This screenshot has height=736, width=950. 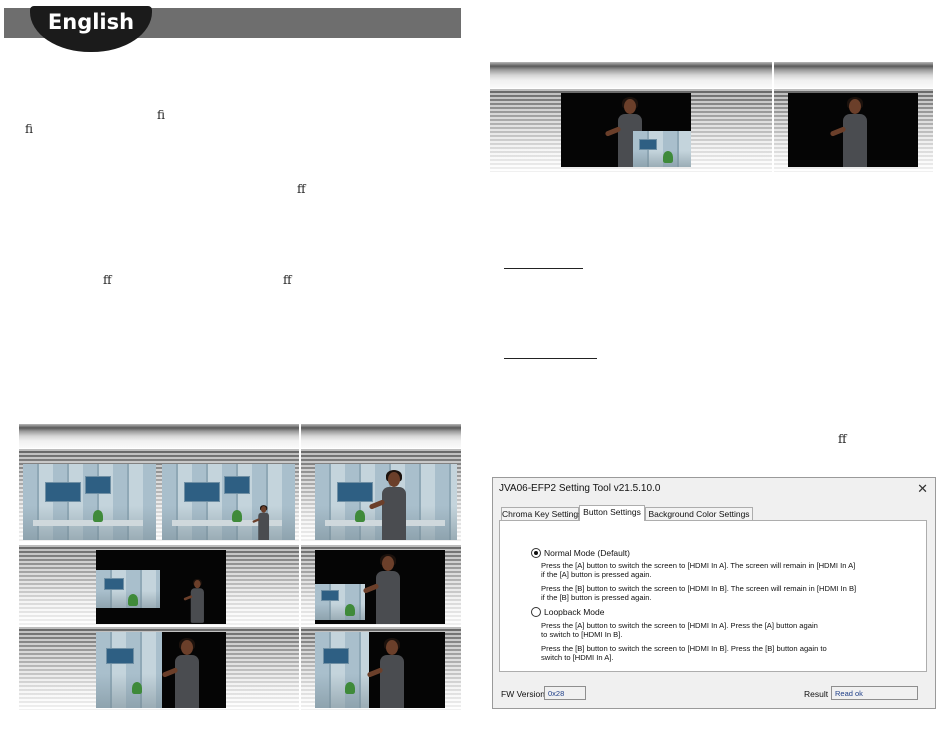 I want to click on scene-image-presenter, so click(x=853, y=130).